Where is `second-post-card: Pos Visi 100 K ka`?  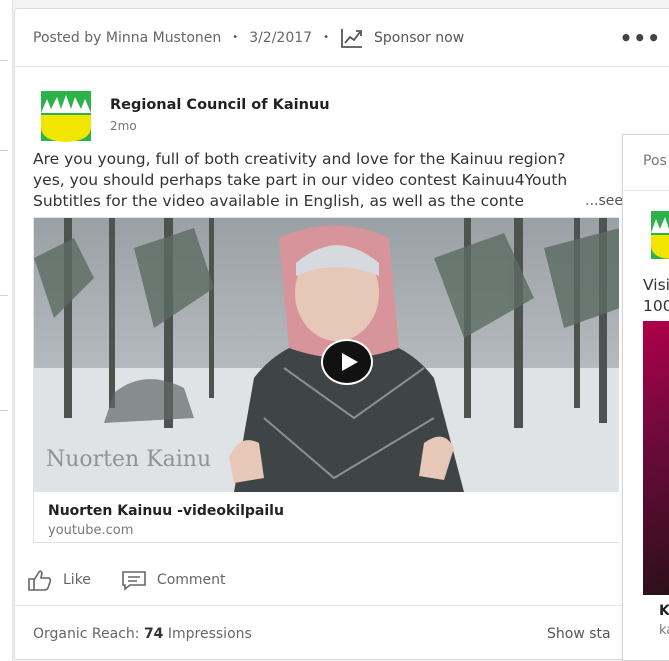 second-post-card: Pos Visi 100 K ka is located at coordinates (645, 397).